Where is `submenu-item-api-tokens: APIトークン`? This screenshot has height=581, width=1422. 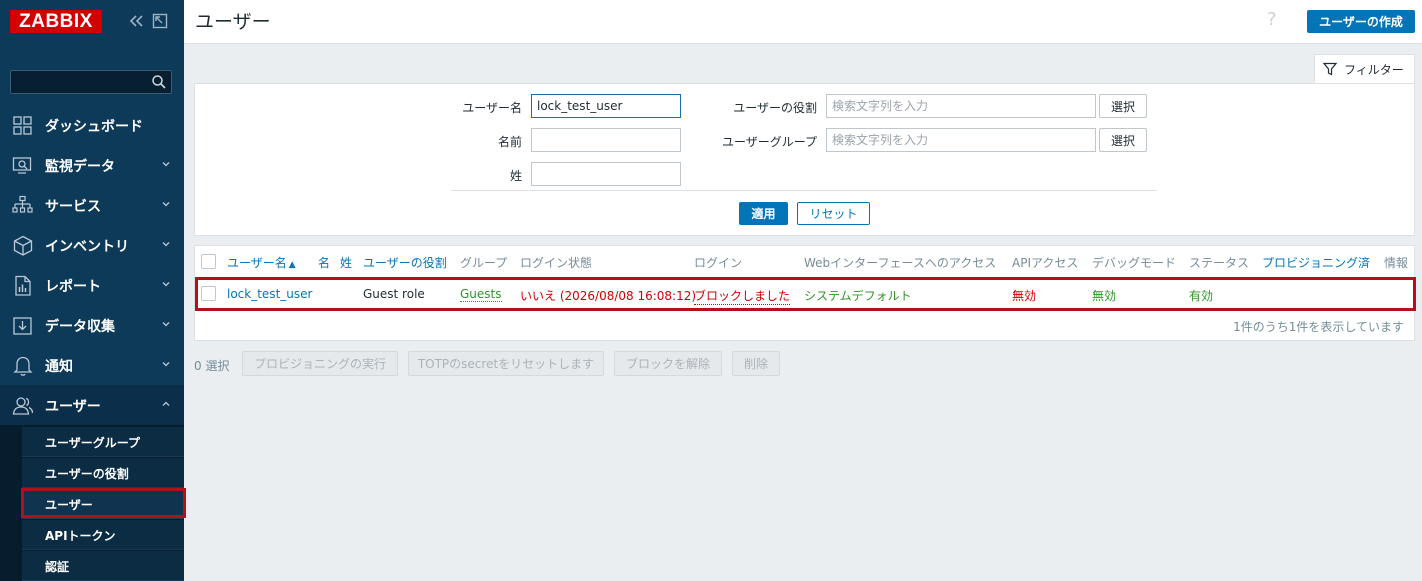
submenu-item-api-tokens: APIトークン is located at coordinates (103, 535).